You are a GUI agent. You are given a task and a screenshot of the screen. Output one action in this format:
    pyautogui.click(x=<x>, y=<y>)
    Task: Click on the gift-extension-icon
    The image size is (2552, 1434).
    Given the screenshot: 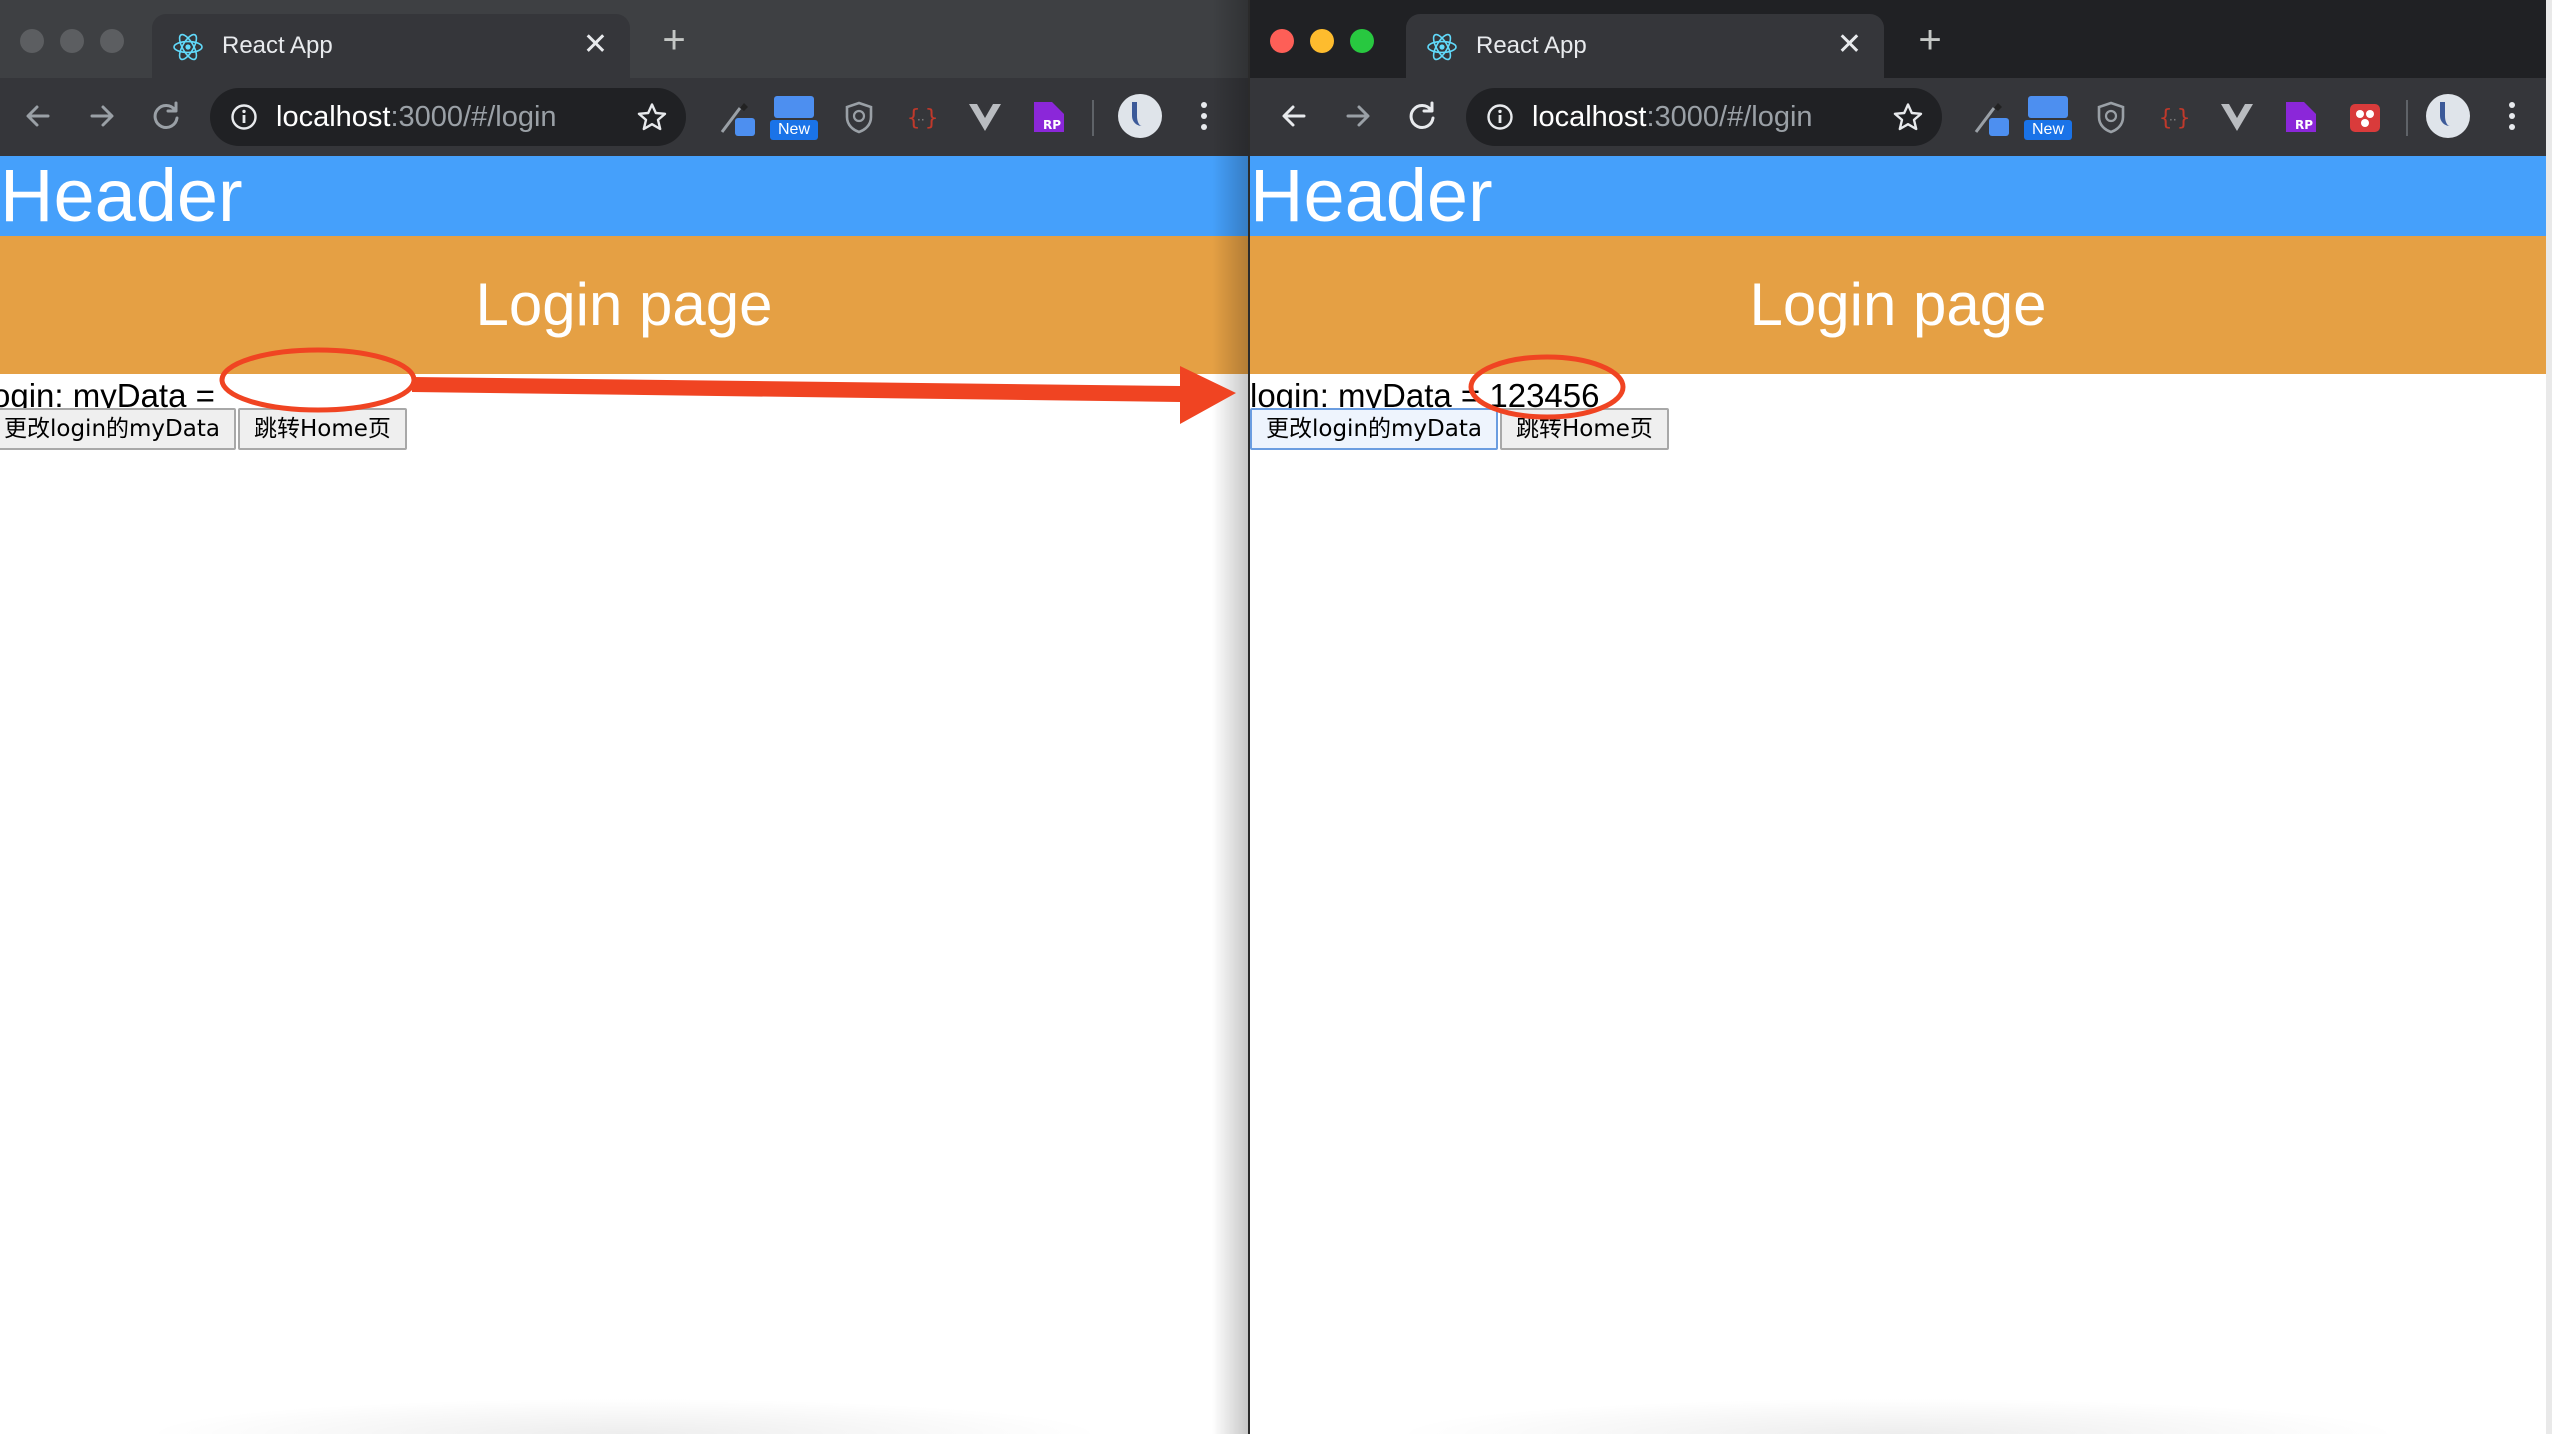 What is the action you would take?
    pyautogui.click(x=2365, y=117)
    